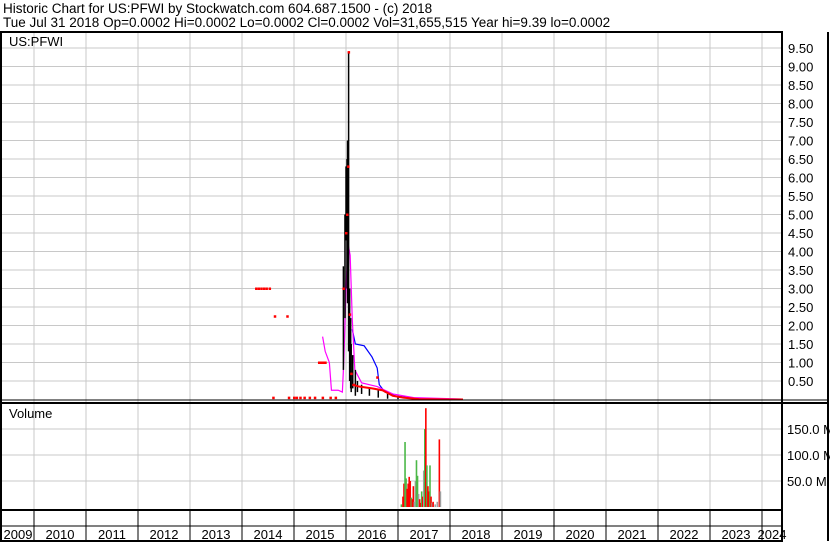  Describe the element at coordinates (164, 534) in the screenshot. I see `year-tick-label: 2012` at that location.